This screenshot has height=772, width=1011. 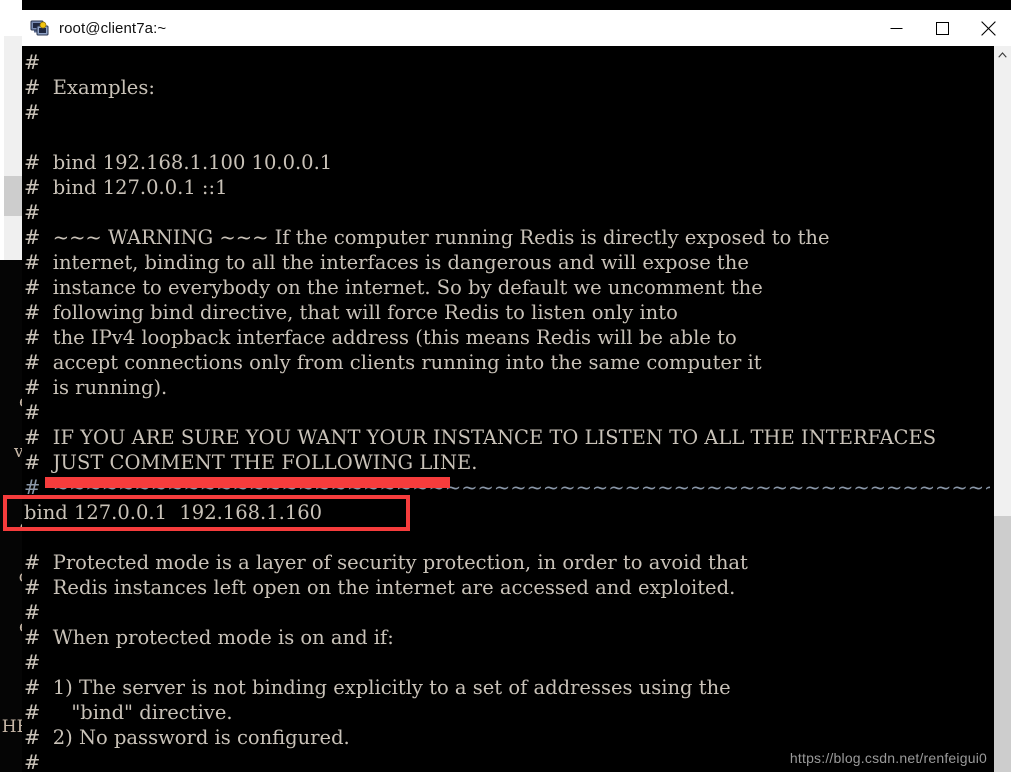 I want to click on terminal-line: # When protected mode is on and if:, so click(x=209, y=637).